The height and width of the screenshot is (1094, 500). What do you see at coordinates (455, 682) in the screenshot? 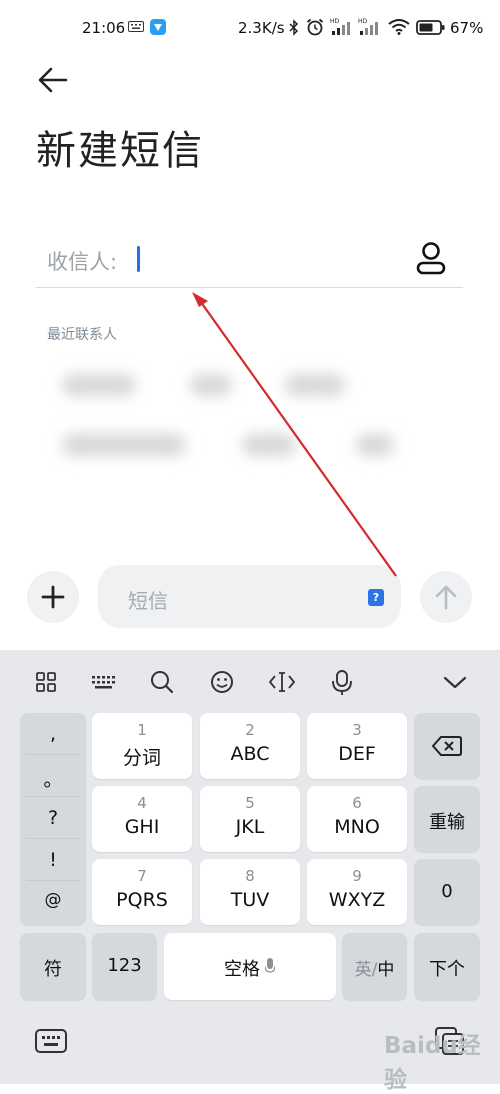
I see `collapse-keyboard-icon` at bounding box center [455, 682].